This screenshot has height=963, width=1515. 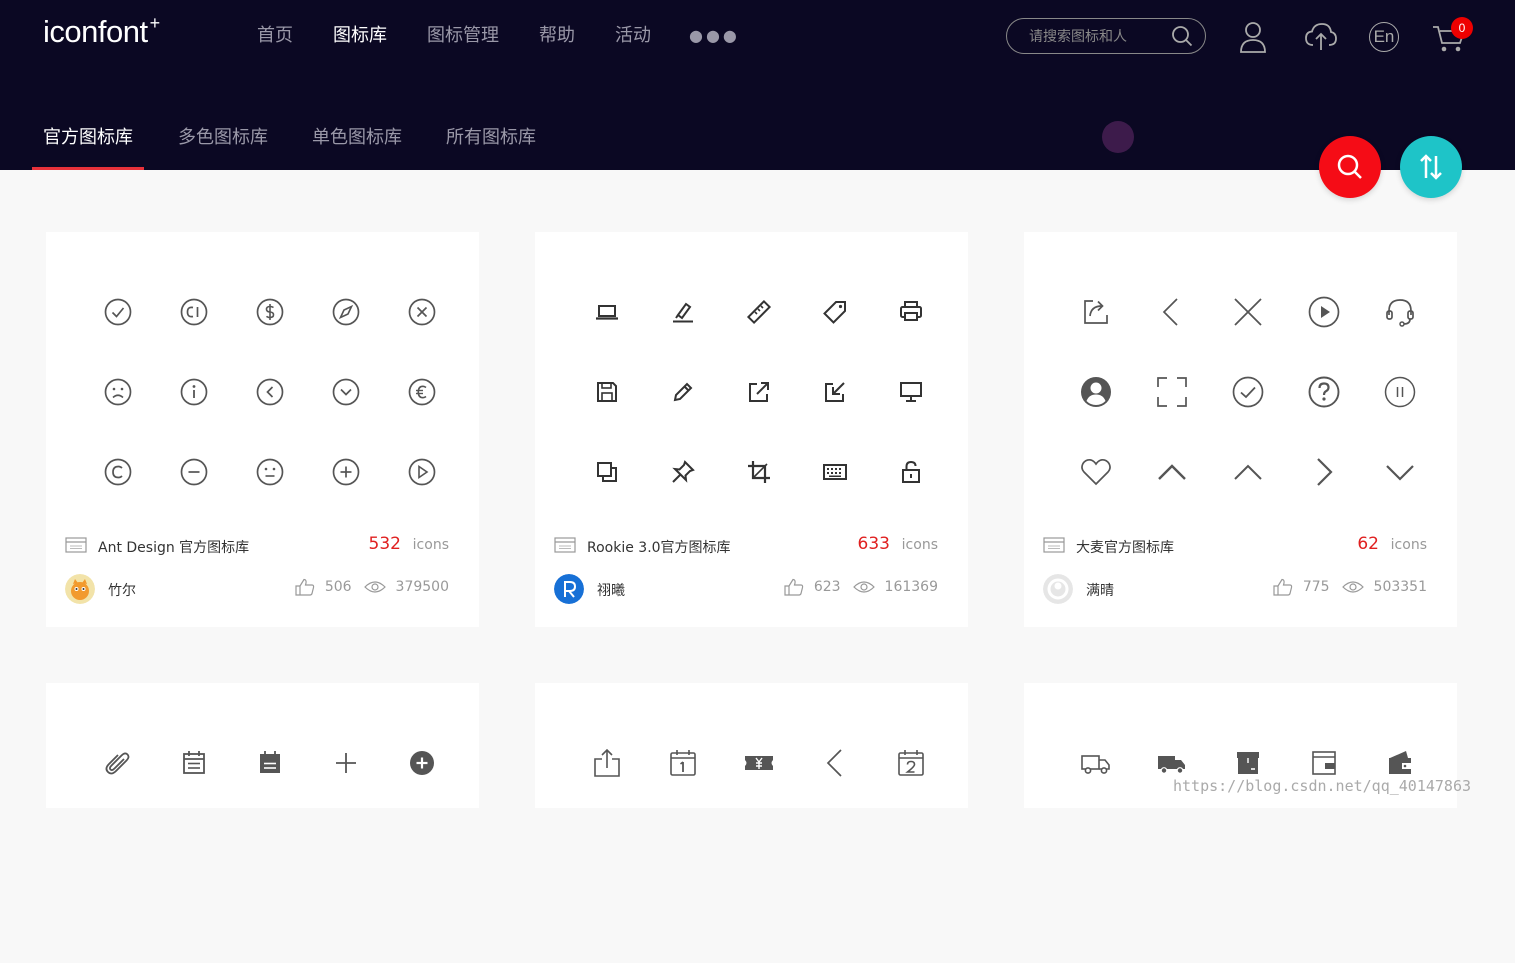 I want to click on printer-icon, so click(x=911, y=312).